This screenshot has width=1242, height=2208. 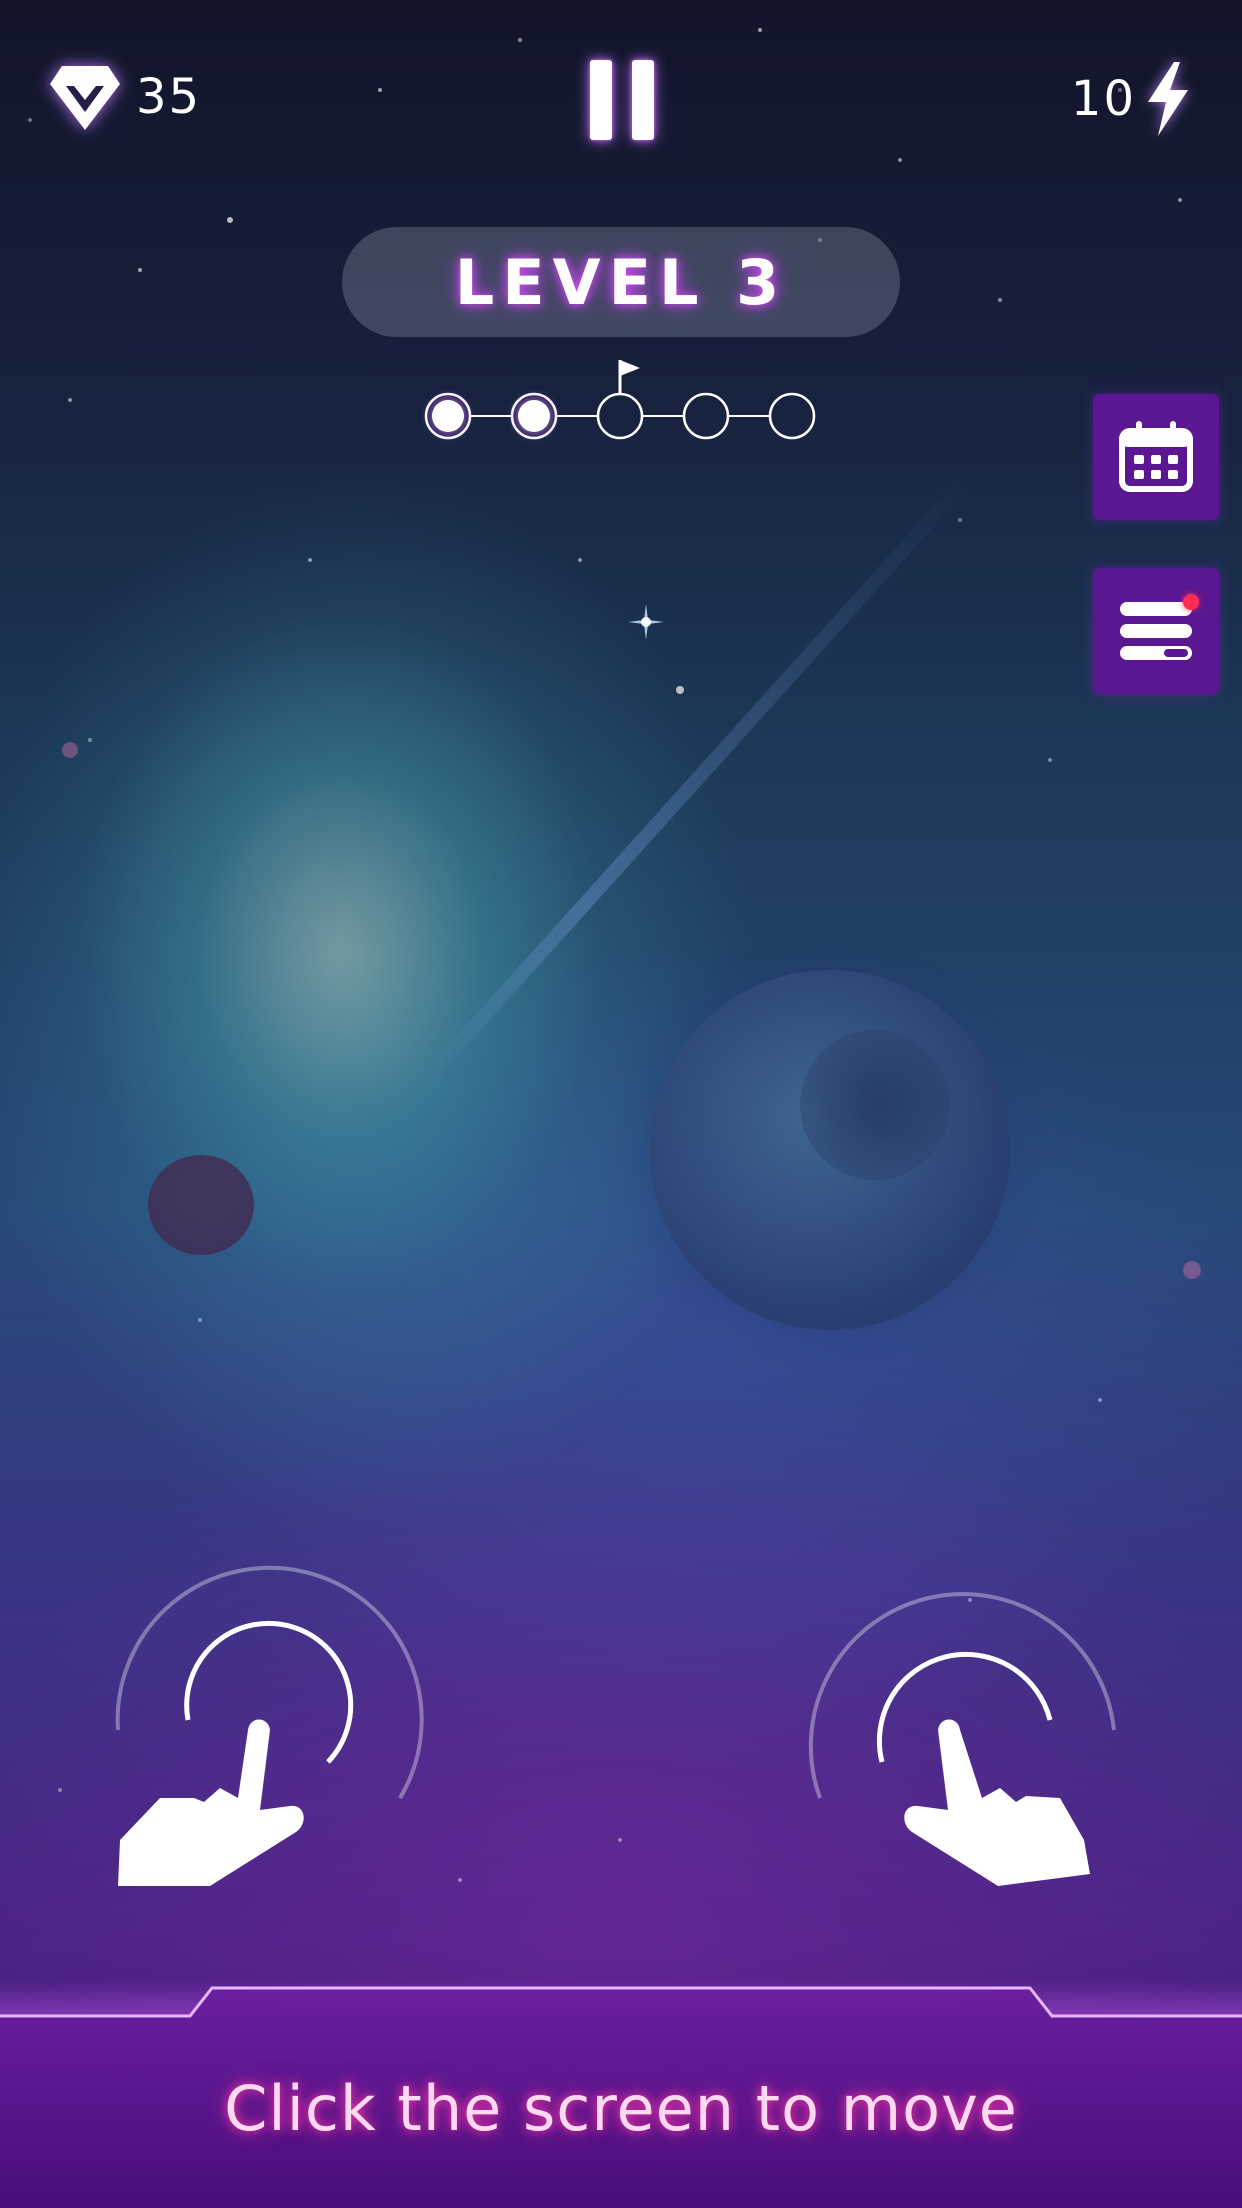 I want to click on energy-counter: 10, so click(x=1130, y=99).